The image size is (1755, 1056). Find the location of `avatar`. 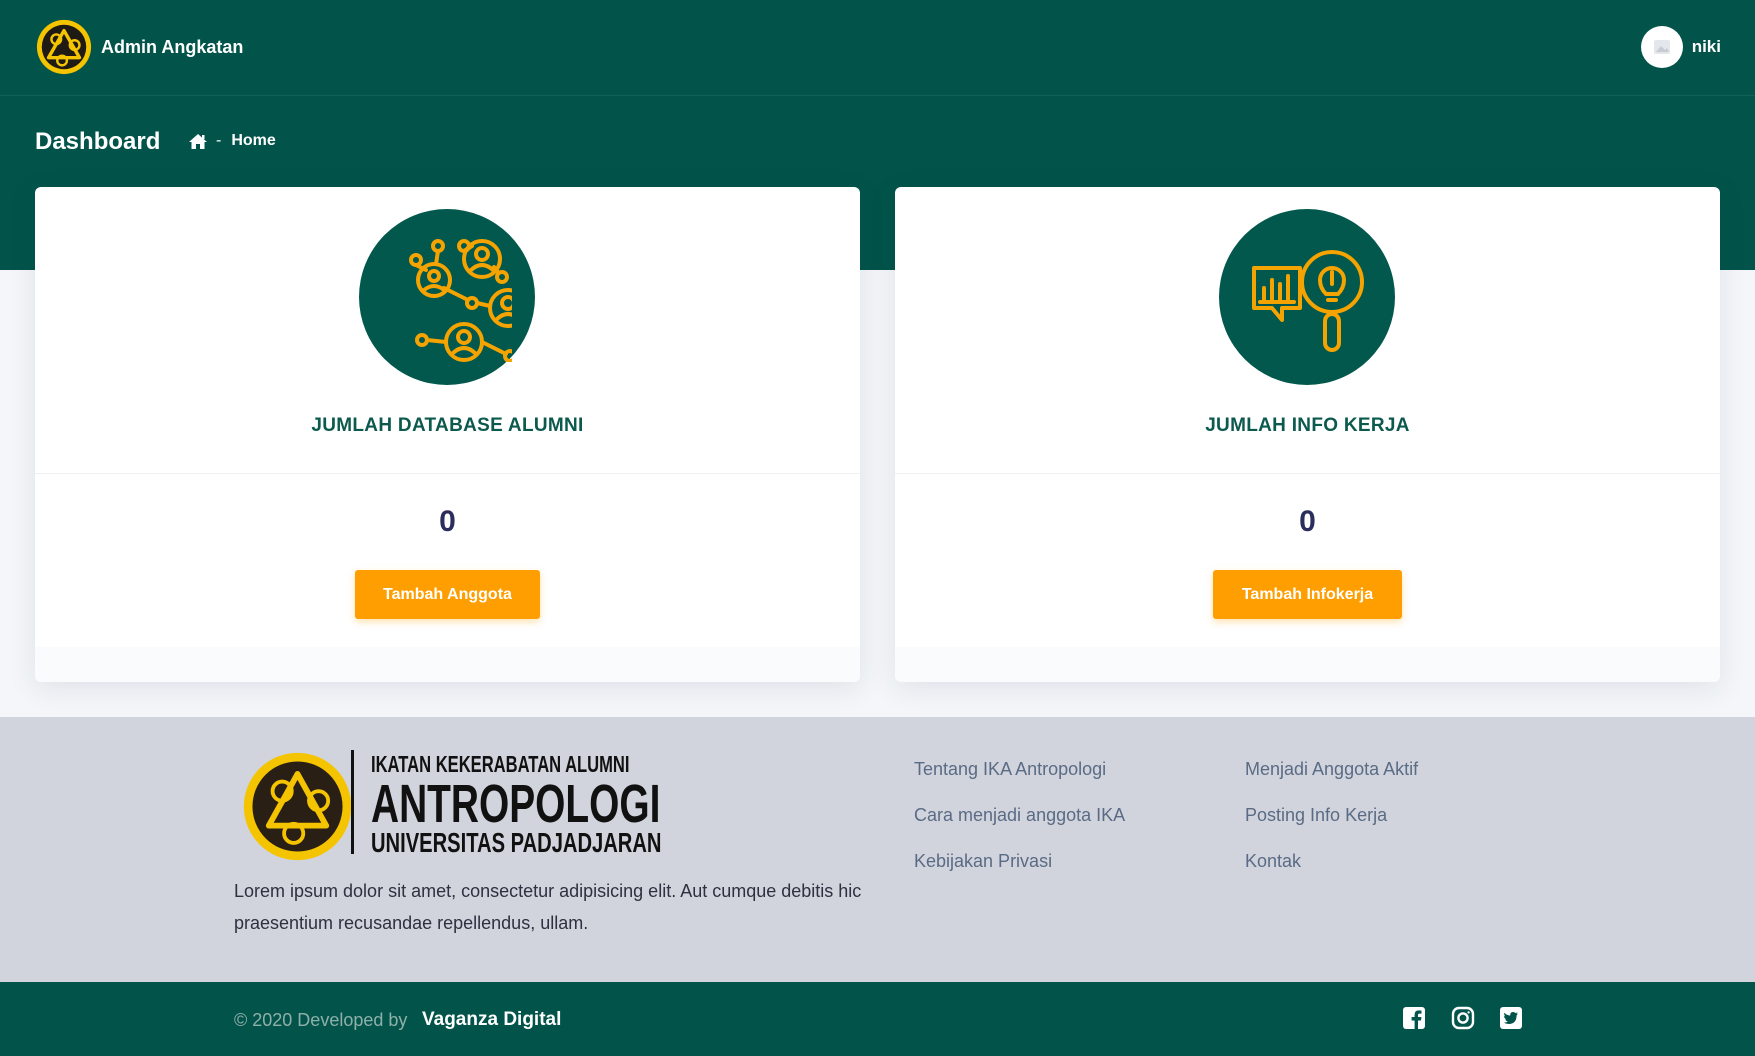

avatar is located at coordinates (1661, 47).